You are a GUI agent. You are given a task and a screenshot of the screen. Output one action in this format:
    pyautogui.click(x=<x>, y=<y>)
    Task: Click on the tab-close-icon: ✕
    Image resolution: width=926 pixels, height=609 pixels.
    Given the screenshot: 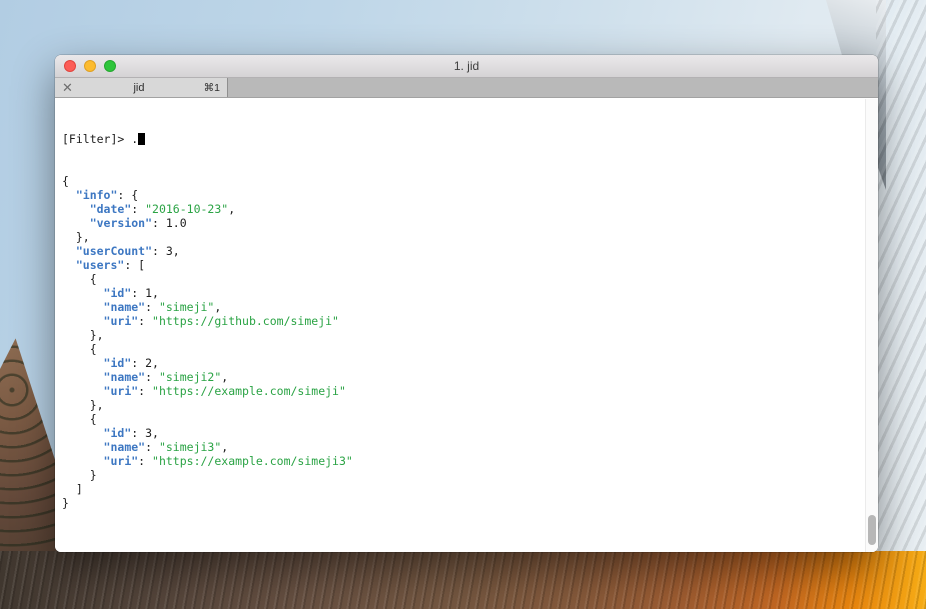 What is the action you would take?
    pyautogui.click(x=73, y=87)
    